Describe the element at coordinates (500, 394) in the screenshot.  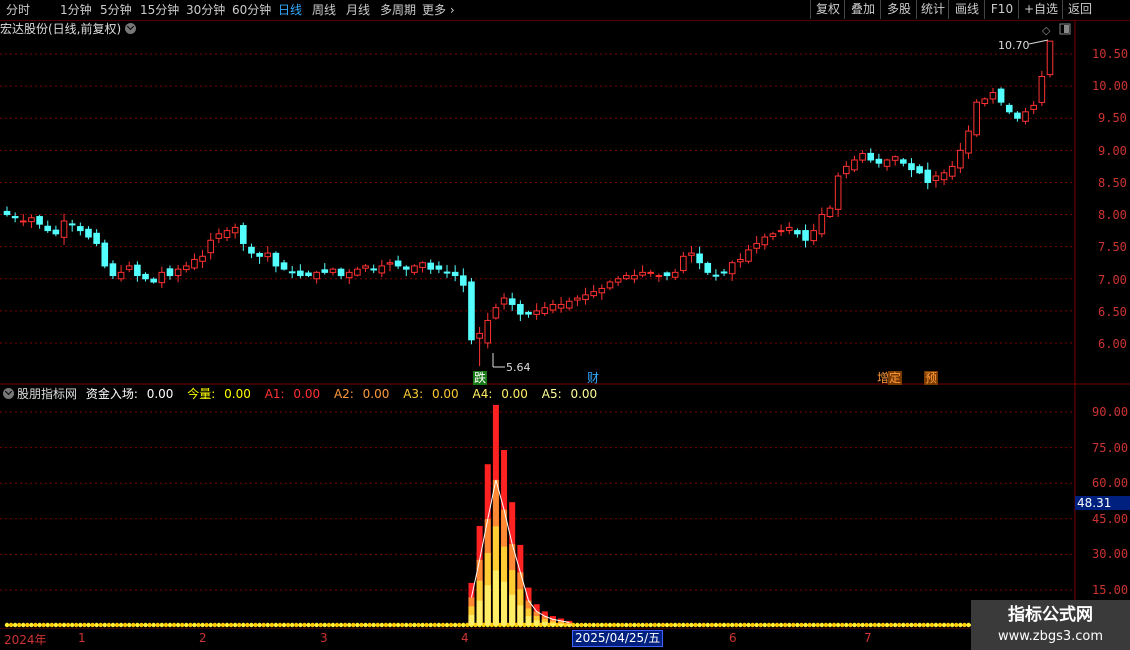
I see `indicator-item-a4: A4: 0.00` at that location.